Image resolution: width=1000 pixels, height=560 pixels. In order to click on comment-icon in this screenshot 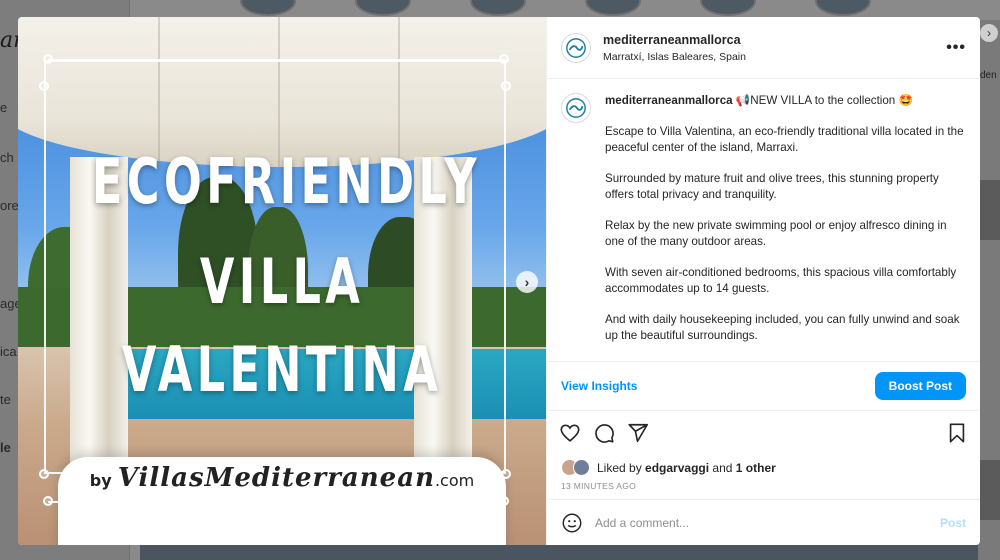, I will do `click(604, 433)`.